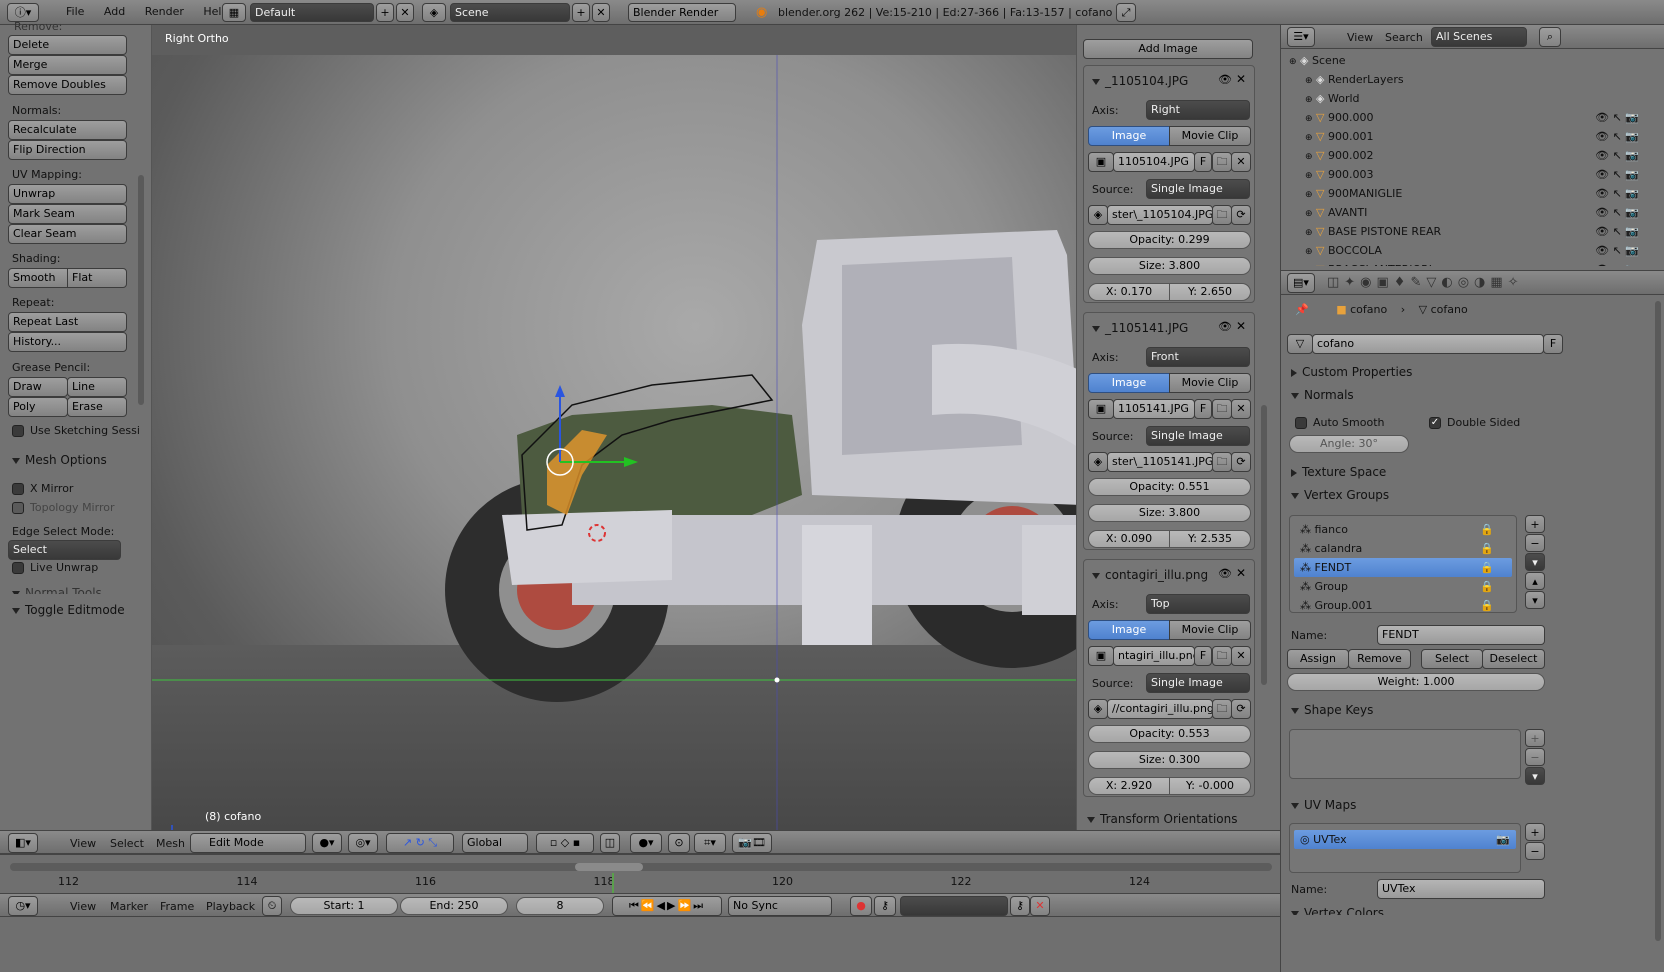 The width and height of the screenshot is (1664, 972). Describe the element at coordinates (1140, 81) in the screenshot. I see `bg-image-header: _1105104.JPG` at that location.